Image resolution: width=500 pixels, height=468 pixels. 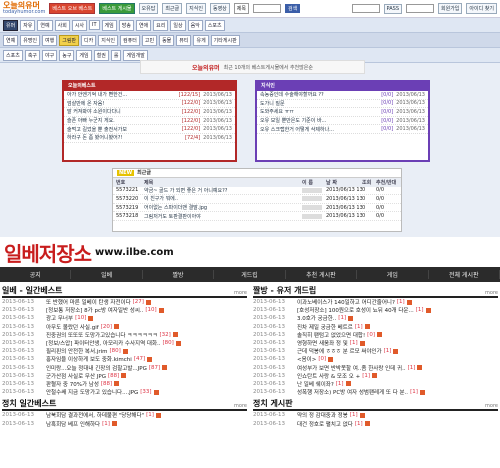 What do you see at coordinates (219, 8) in the screenshot?
I see `video-button: 동영상` at bounding box center [219, 8].